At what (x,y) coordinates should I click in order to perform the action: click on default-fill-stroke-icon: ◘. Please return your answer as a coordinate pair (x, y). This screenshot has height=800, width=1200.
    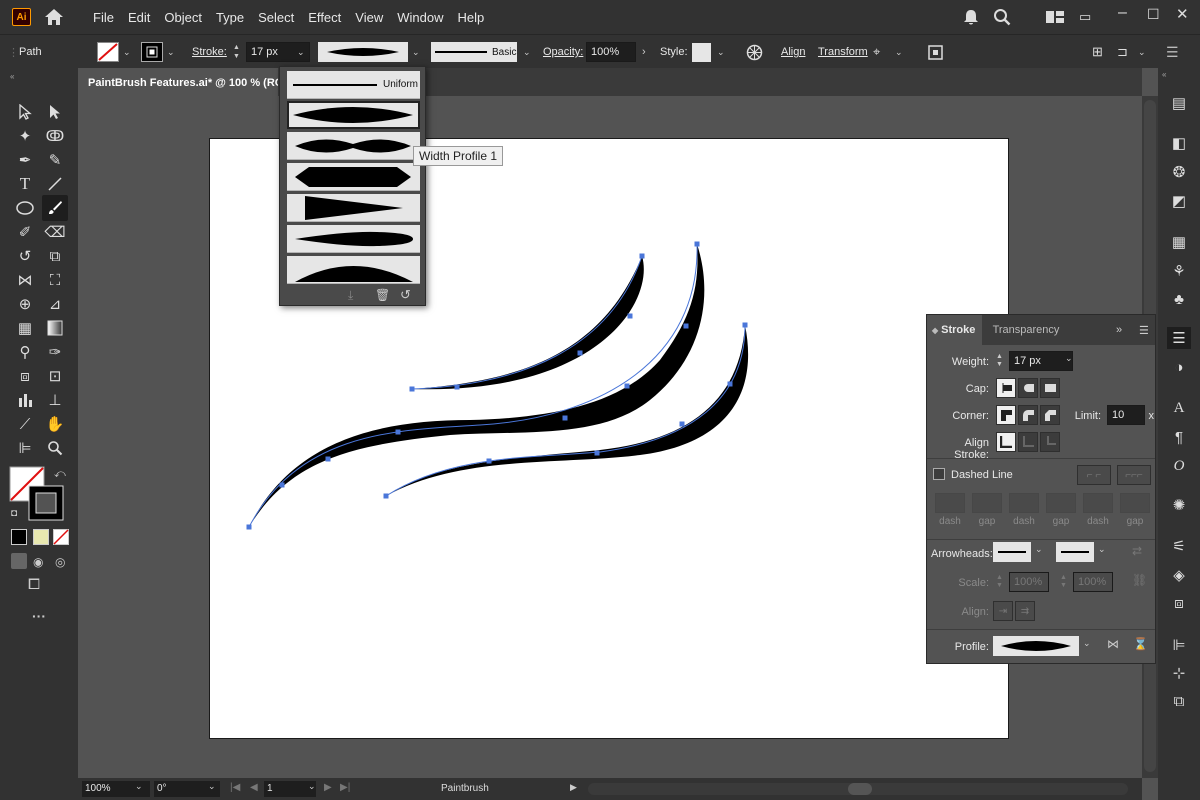
    Looking at the image, I should click on (14, 513).